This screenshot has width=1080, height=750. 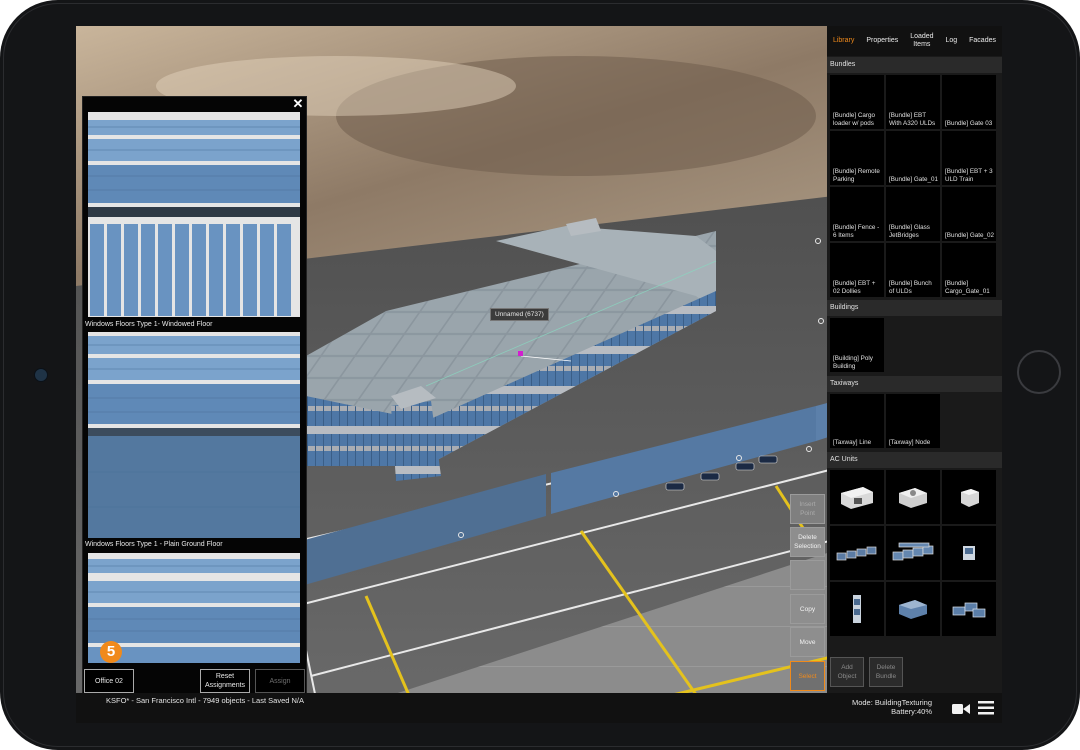 What do you see at coordinates (969, 158) in the screenshot?
I see `bundle-tile: [Bundle] EBT + 3 ULD Train` at bounding box center [969, 158].